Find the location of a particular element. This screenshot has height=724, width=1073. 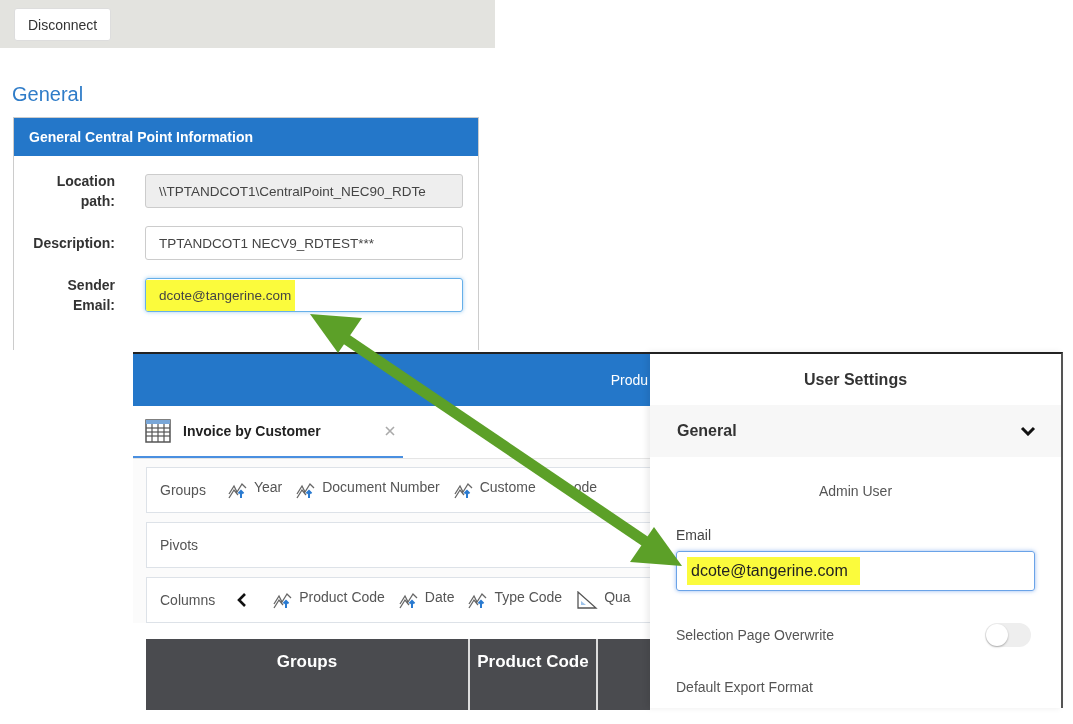

shelf-label: Columns is located at coordinates (188, 600).